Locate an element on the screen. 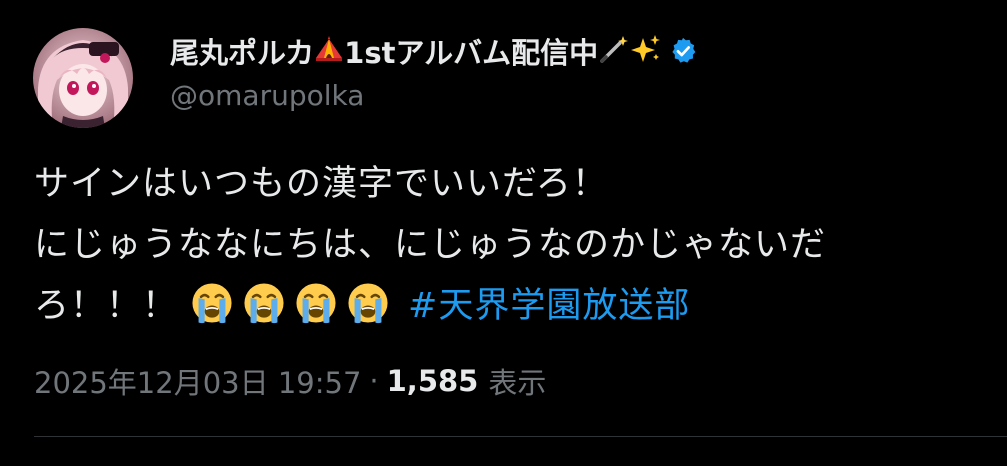 The height and width of the screenshot is (466, 1007). sparkles-icon is located at coordinates (646, 51).